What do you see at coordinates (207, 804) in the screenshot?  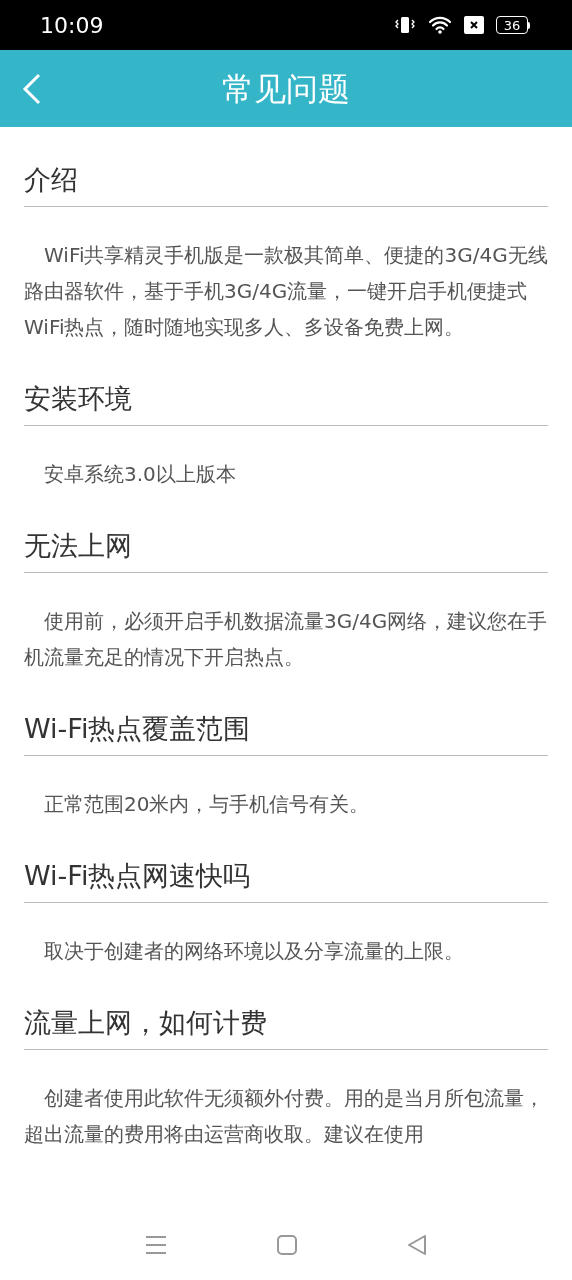 I see `section-text: 正常范围20米内，与手机信号有关。` at bounding box center [207, 804].